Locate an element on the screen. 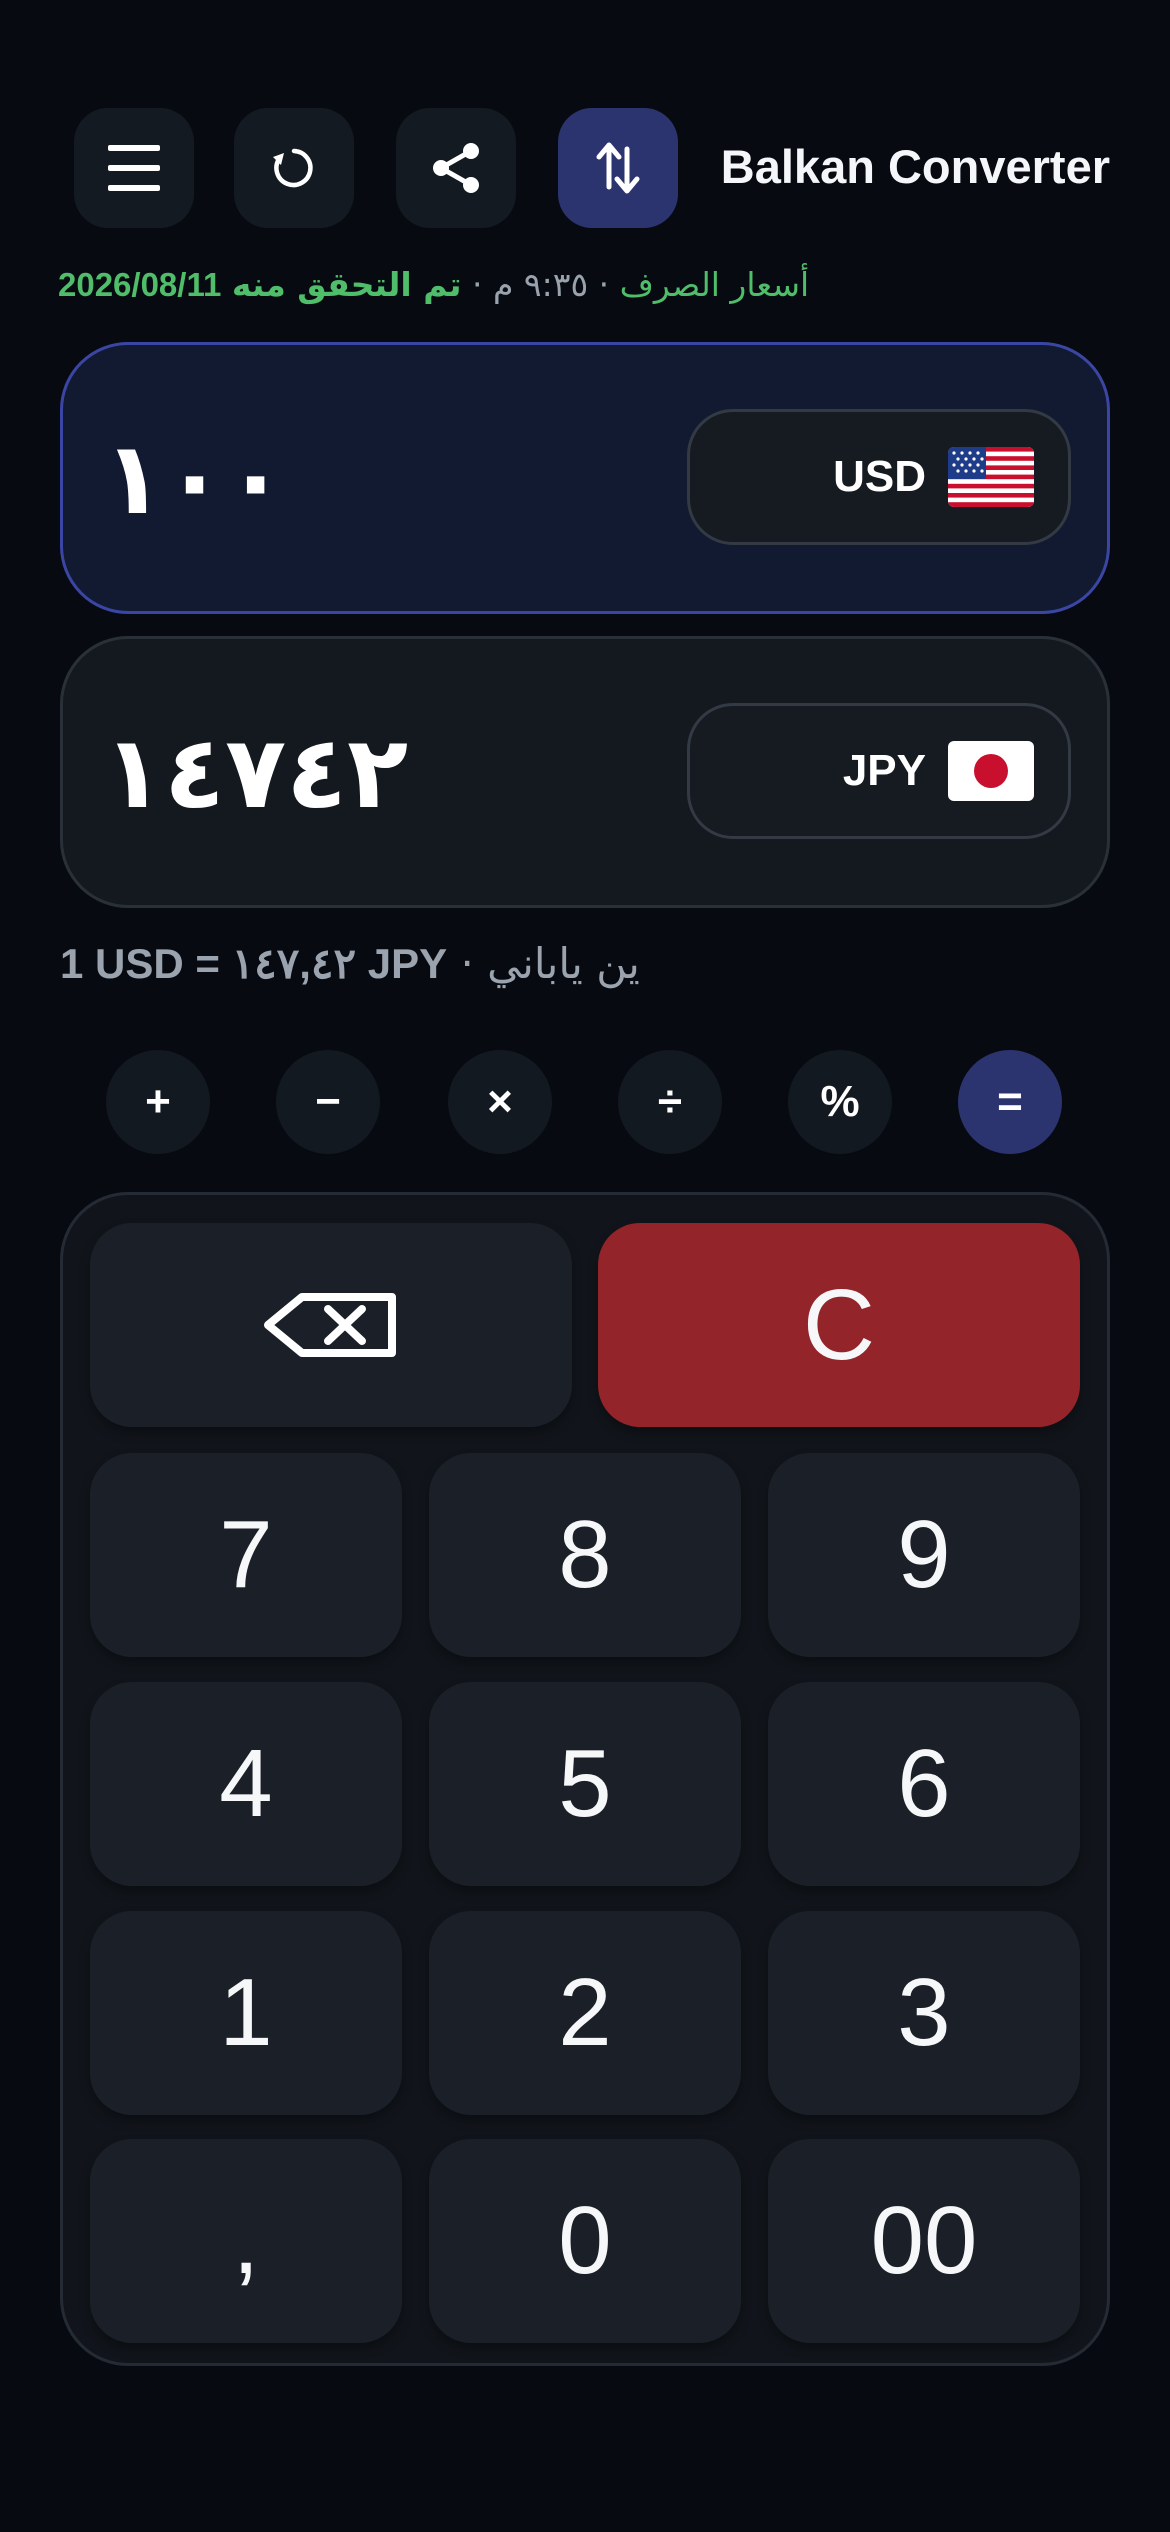 The image size is (1170, 2532). clear-button: C is located at coordinates (839, 1325).